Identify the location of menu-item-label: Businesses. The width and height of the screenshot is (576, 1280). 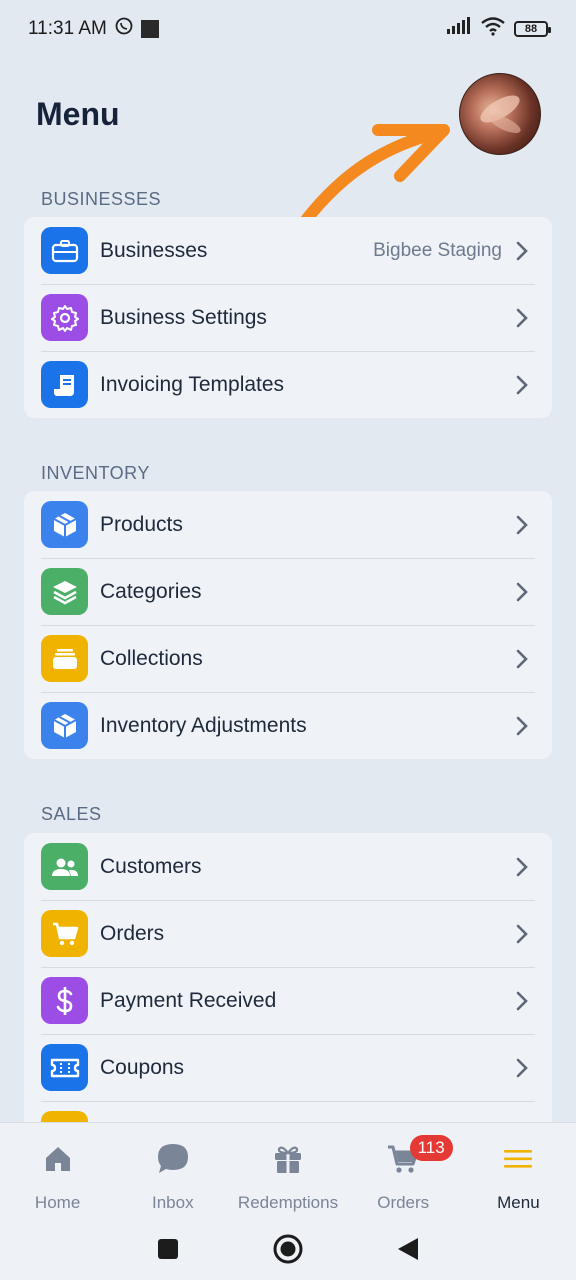
(154, 250).